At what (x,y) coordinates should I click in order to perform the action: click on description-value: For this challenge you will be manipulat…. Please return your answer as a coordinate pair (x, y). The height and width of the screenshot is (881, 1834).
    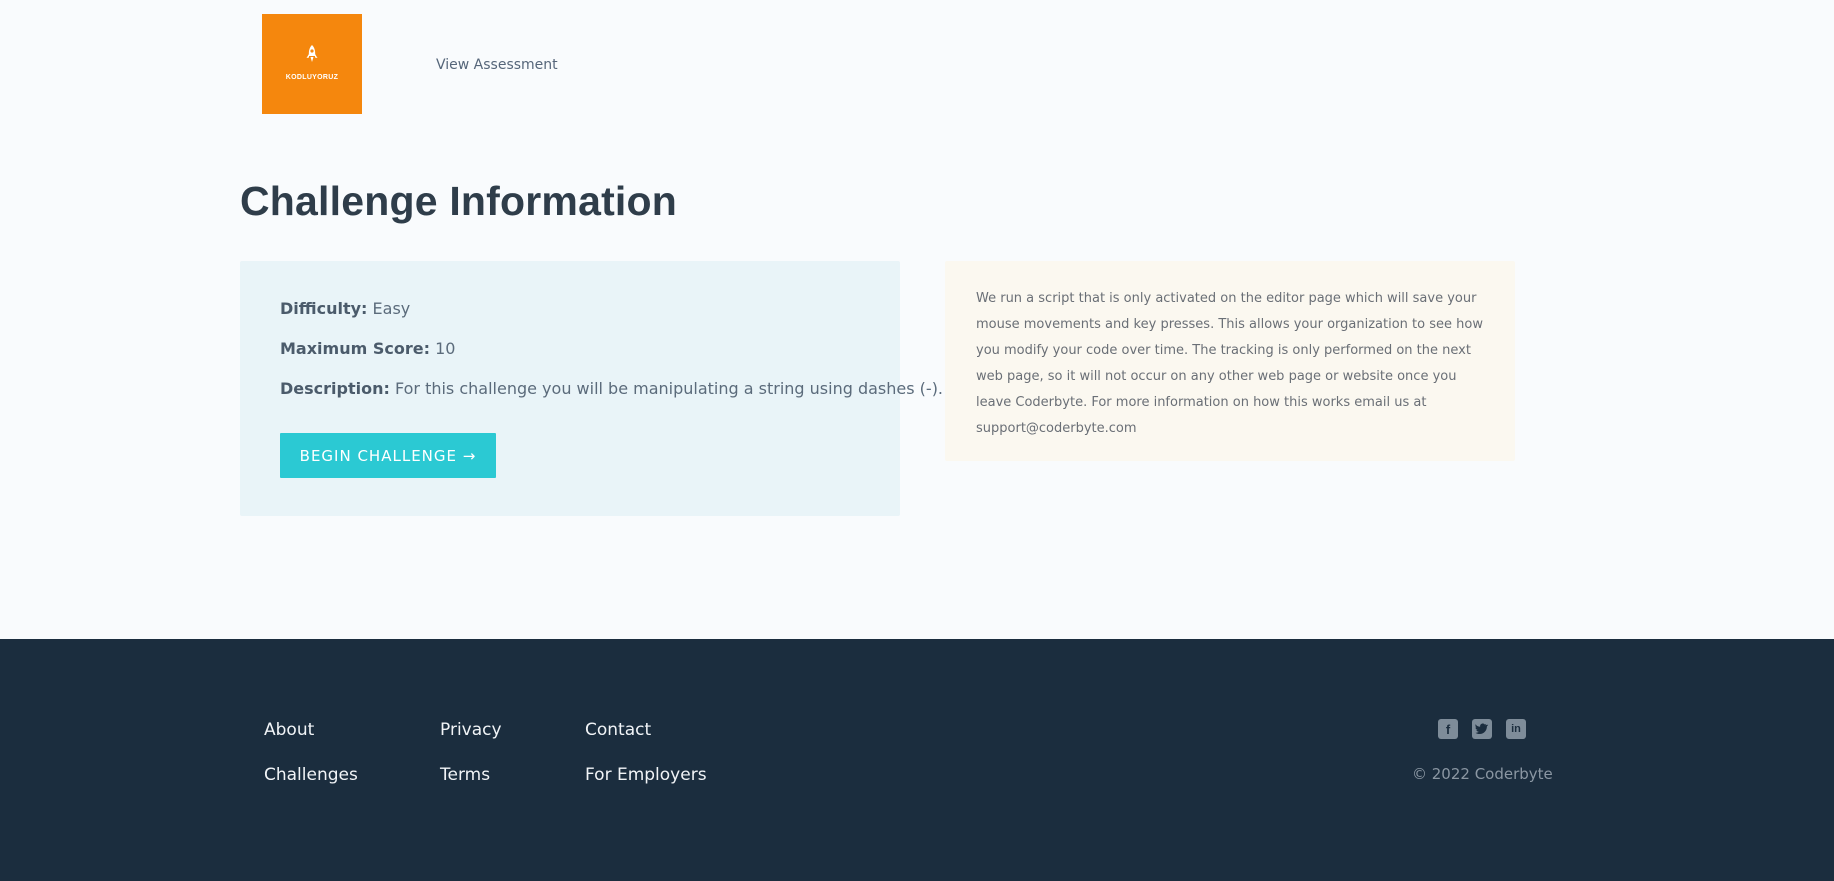
    Looking at the image, I should click on (669, 388).